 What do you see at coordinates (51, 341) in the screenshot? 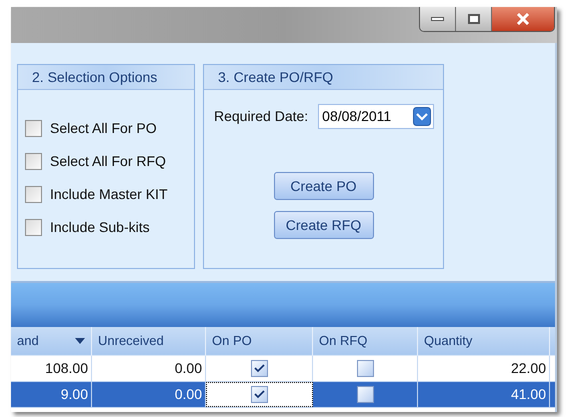
I see `column-header: and` at bounding box center [51, 341].